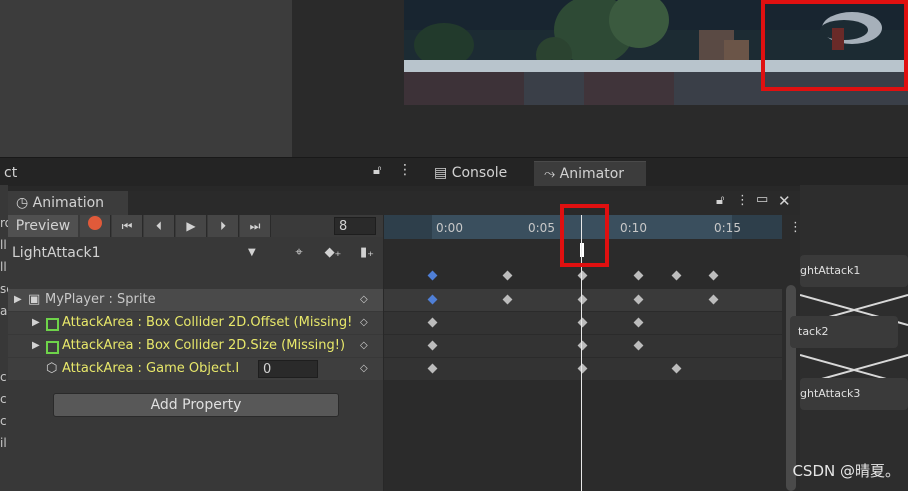 The width and height of the screenshot is (908, 491). What do you see at coordinates (252, 252) in the screenshot?
I see `chevron-down-icon: ▼` at bounding box center [252, 252].